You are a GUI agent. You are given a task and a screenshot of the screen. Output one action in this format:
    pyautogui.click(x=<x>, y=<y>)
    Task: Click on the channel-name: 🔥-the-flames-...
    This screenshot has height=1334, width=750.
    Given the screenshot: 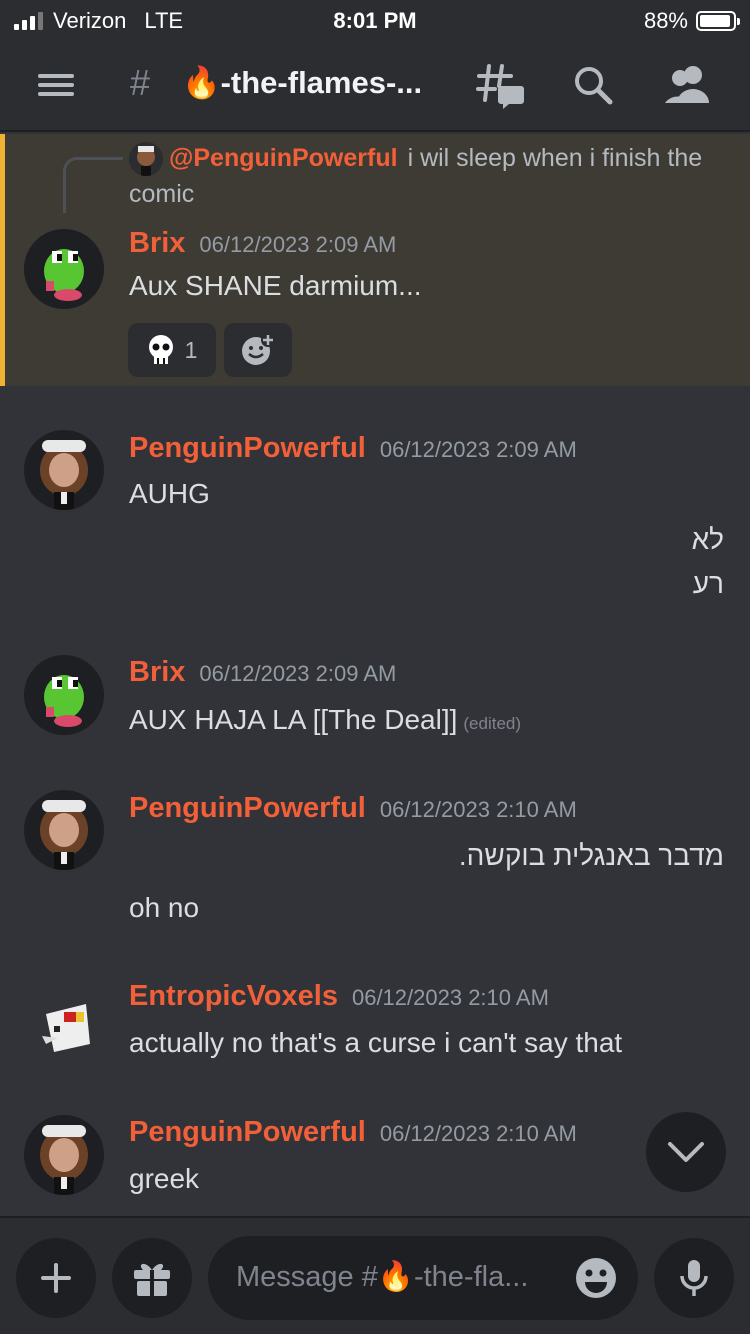 What is the action you would take?
    pyautogui.click(x=302, y=82)
    